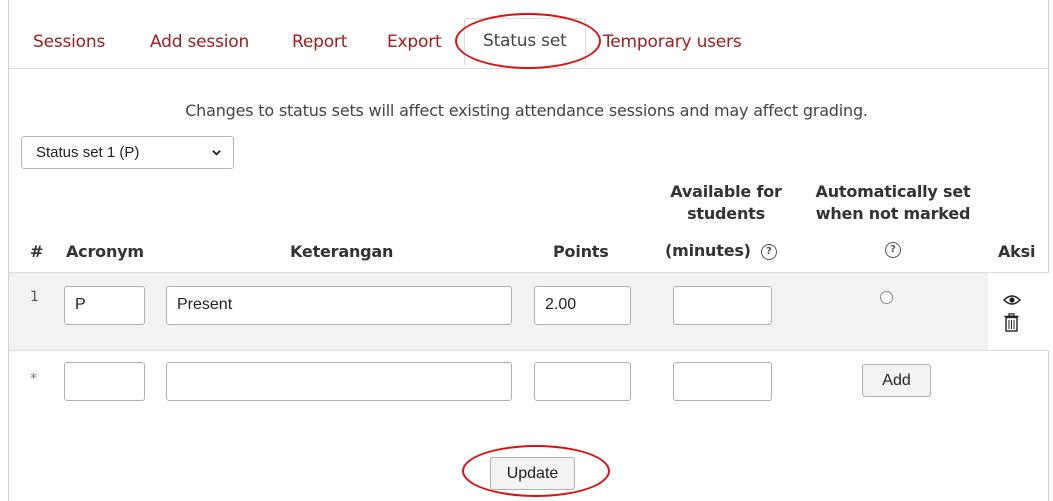  What do you see at coordinates (708, 250) in the screenshot?
I see `header-available-line3: (minutes)` at bounding box center [708, 250].